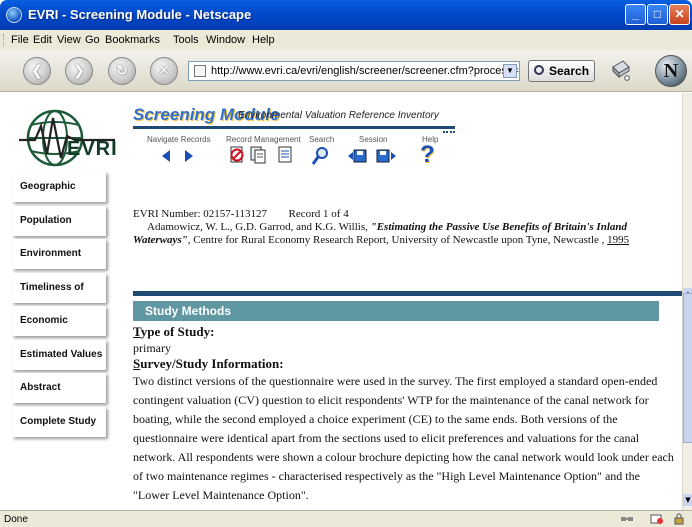  Describe the element at coordinates (200, 214) in the screenshot. I see `evri-number: EVRI Number: 02157-113127` at that location.